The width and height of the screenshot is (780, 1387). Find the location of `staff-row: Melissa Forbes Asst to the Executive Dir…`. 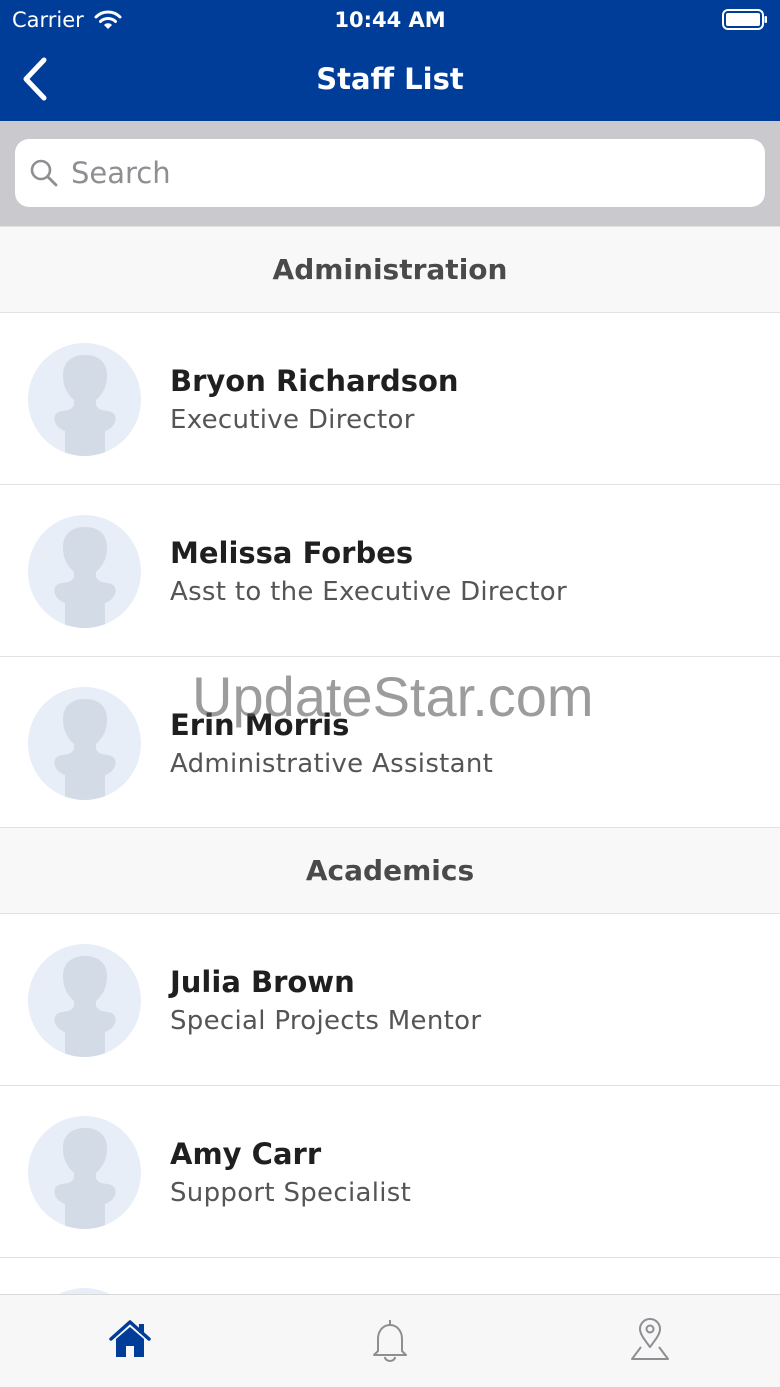

staff-row: Melissa Forbes Asst to the Executive Dir… is located at coordinates (390, 571).